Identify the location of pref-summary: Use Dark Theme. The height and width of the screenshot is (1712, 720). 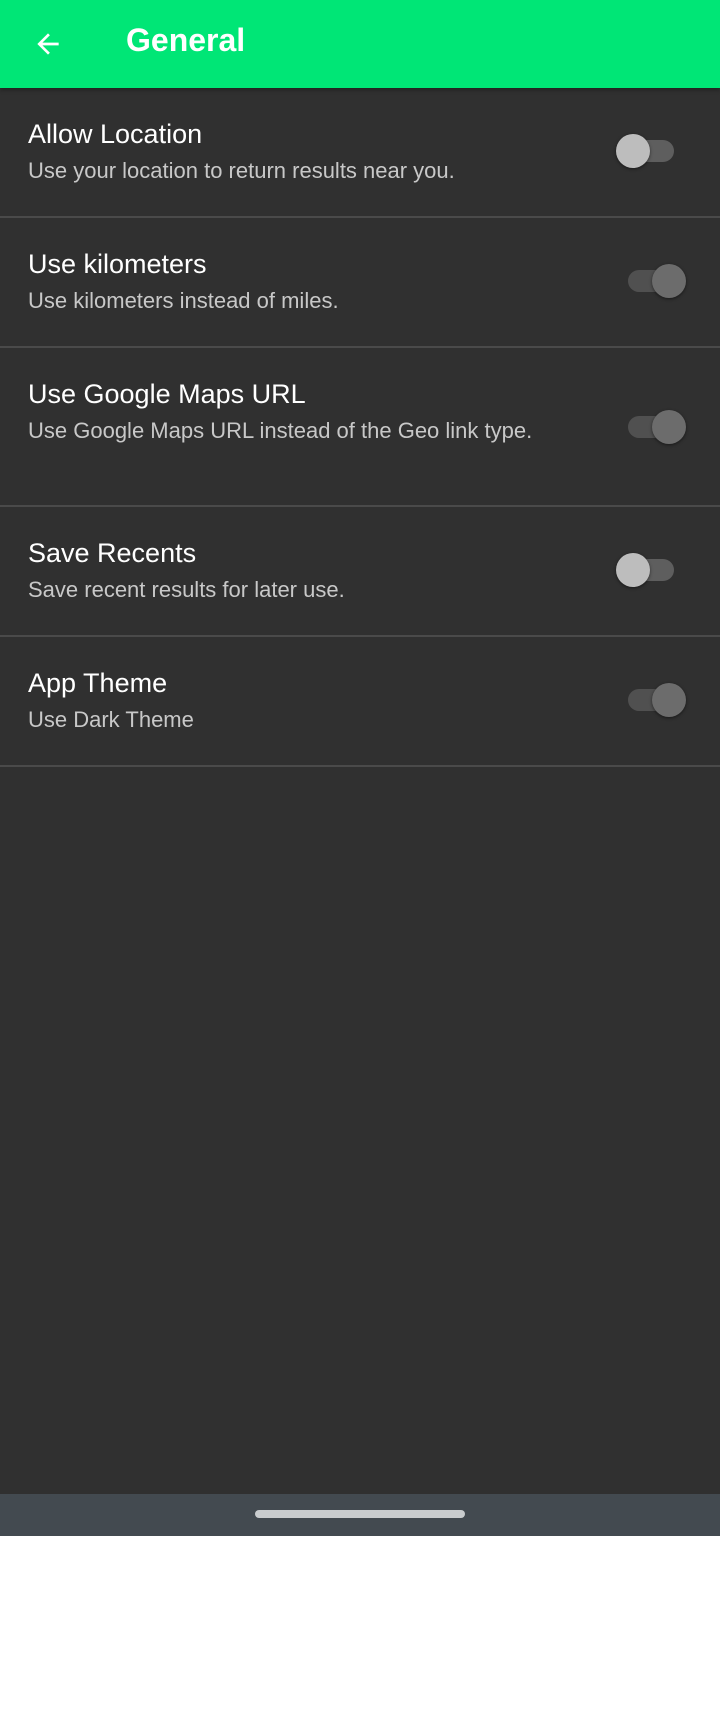
(111, 719).